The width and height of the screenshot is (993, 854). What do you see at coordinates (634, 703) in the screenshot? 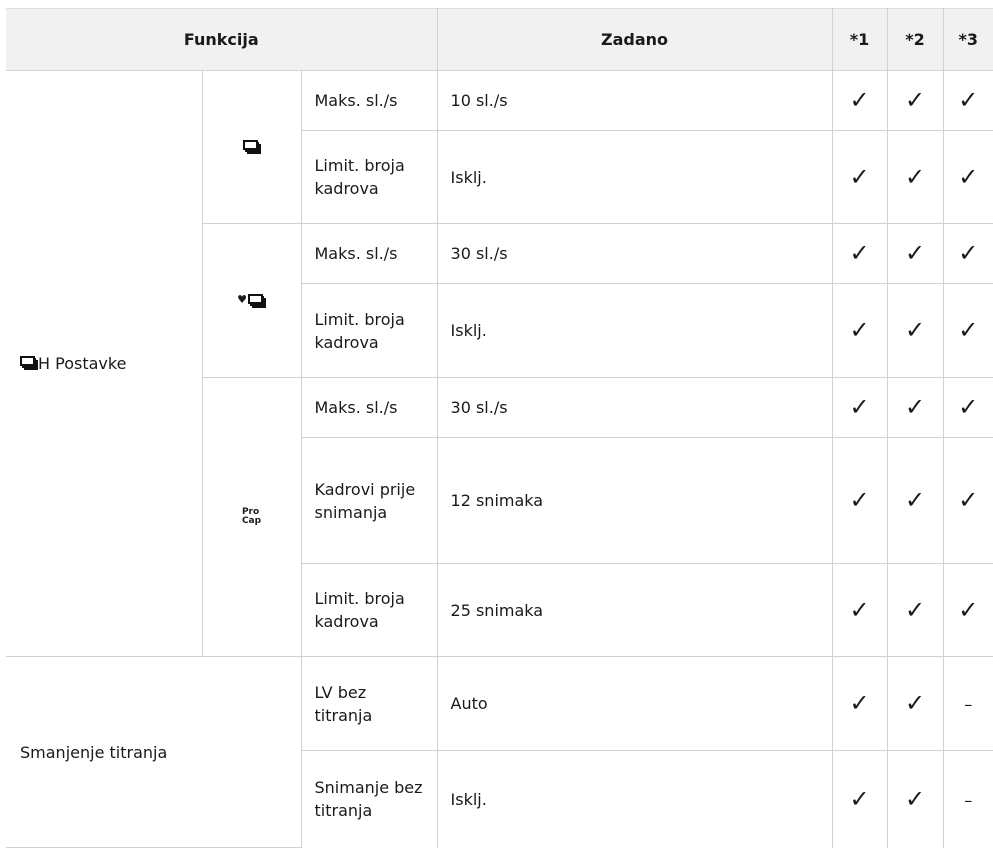
I see `default-value: Auto` at bounding box center [634, 703].